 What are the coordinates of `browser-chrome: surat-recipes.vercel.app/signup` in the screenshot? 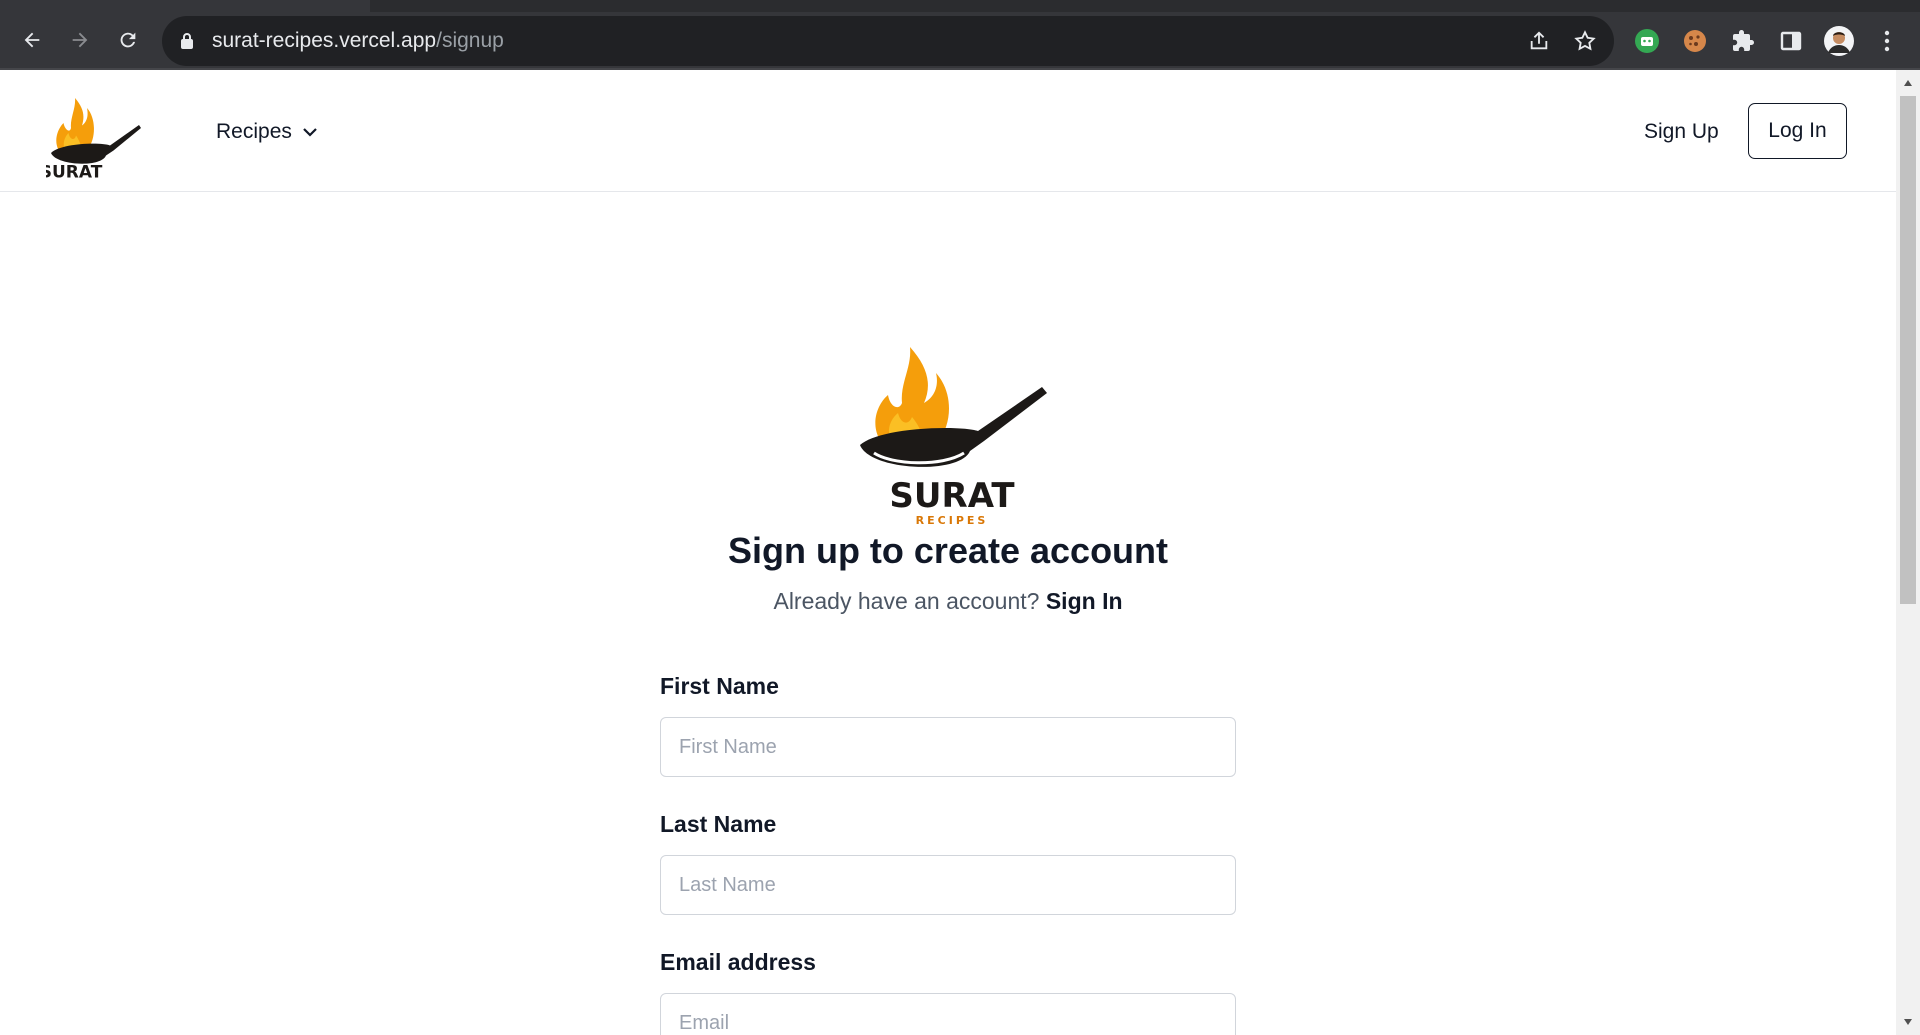 It's located at (960, 35).